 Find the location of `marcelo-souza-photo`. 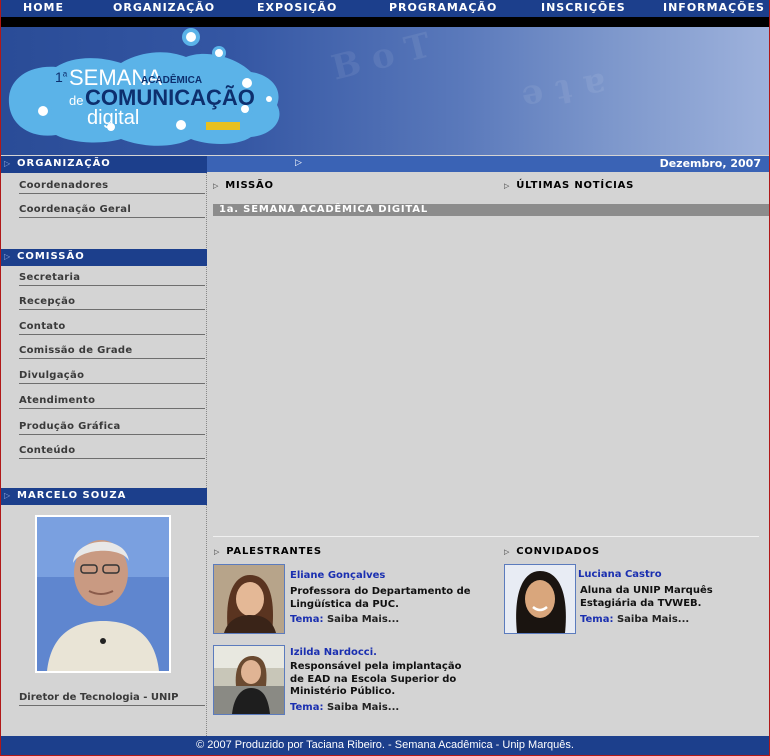

marcelo-souza-photo is located at coordinates (103, 594).